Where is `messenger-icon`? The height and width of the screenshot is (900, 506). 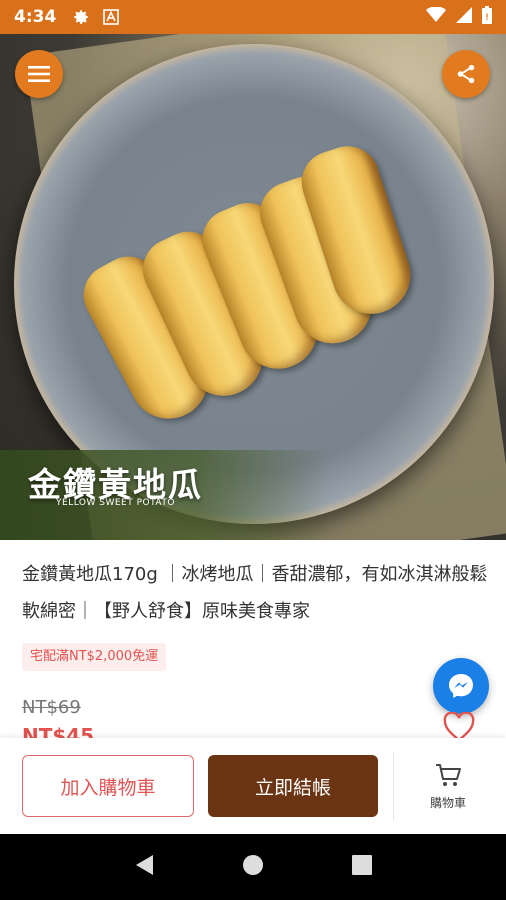 messenger-icon is located at coordinates (461, 686).